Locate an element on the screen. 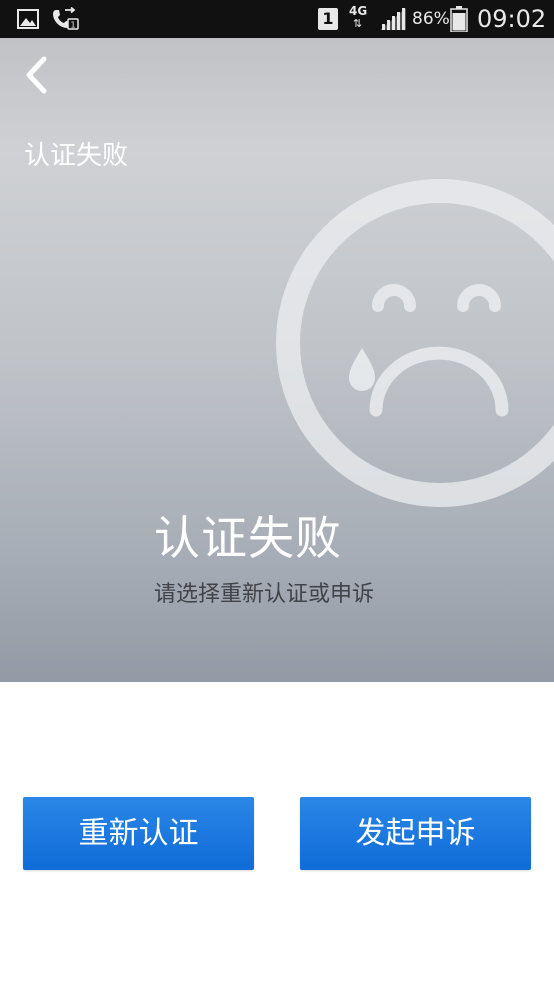  call-forward-icon: 1 is located at coordinates (66, 18).